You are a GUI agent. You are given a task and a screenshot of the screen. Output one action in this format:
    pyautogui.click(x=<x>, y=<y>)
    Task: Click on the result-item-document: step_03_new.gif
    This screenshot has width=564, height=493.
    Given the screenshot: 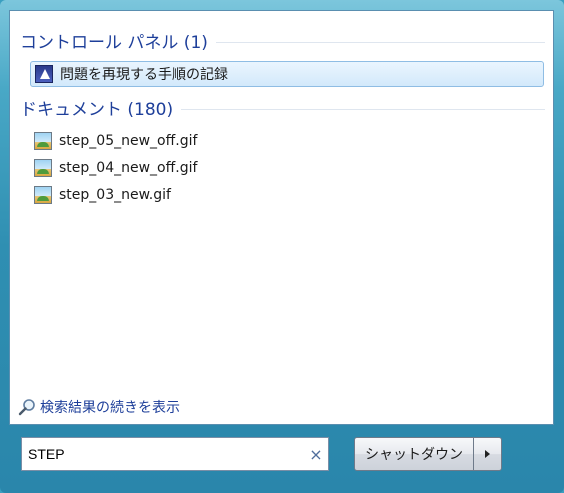 What is the action you would take?
    pyautogui.click(x=287, y=195)
    